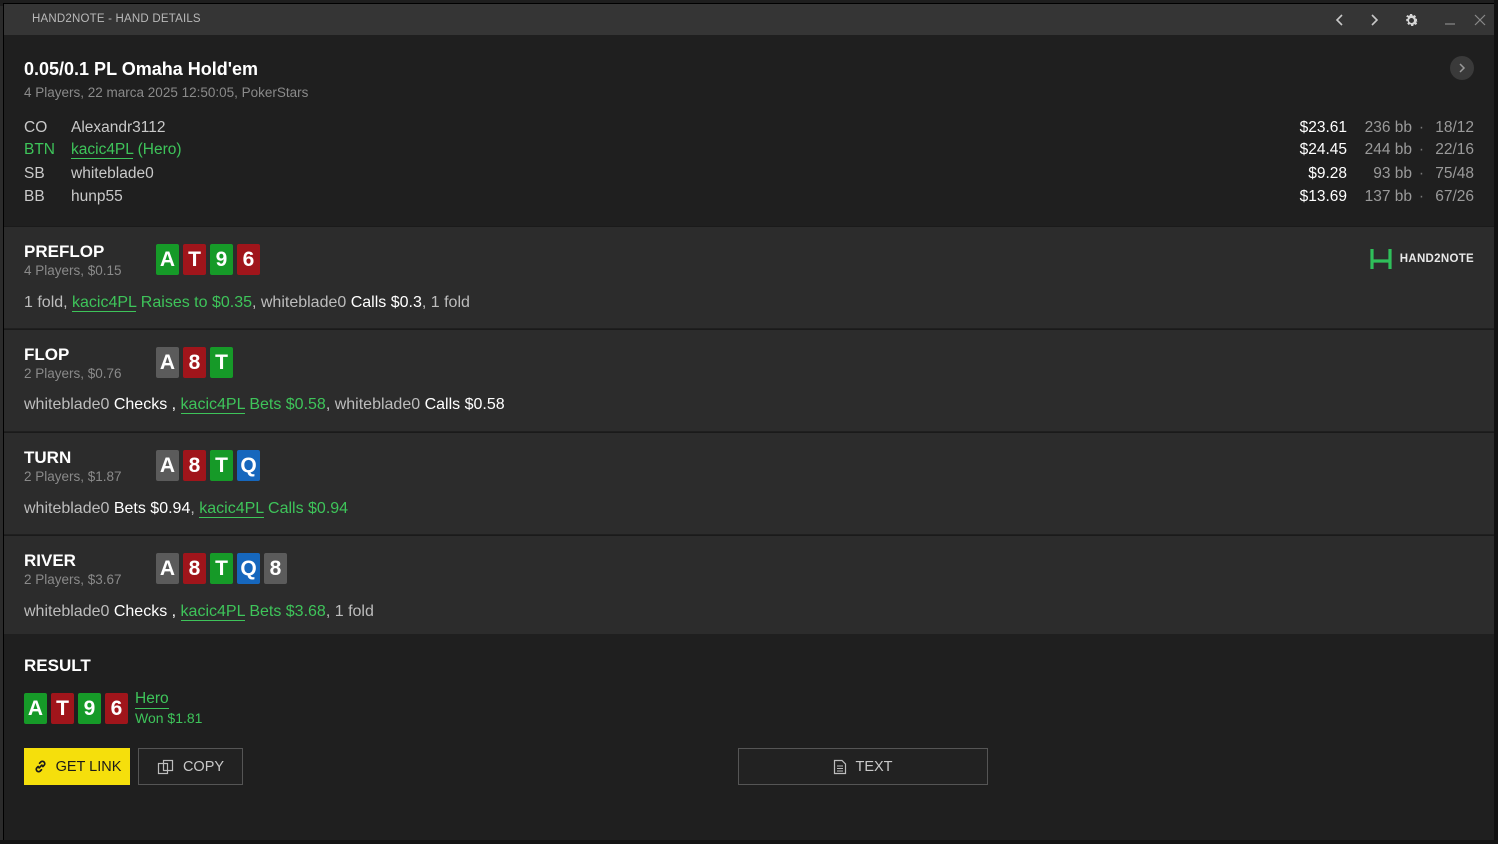  Describe the element at coordinates (69, 508) in the screenshot. I see `action-text: whiteblade0` at that location.